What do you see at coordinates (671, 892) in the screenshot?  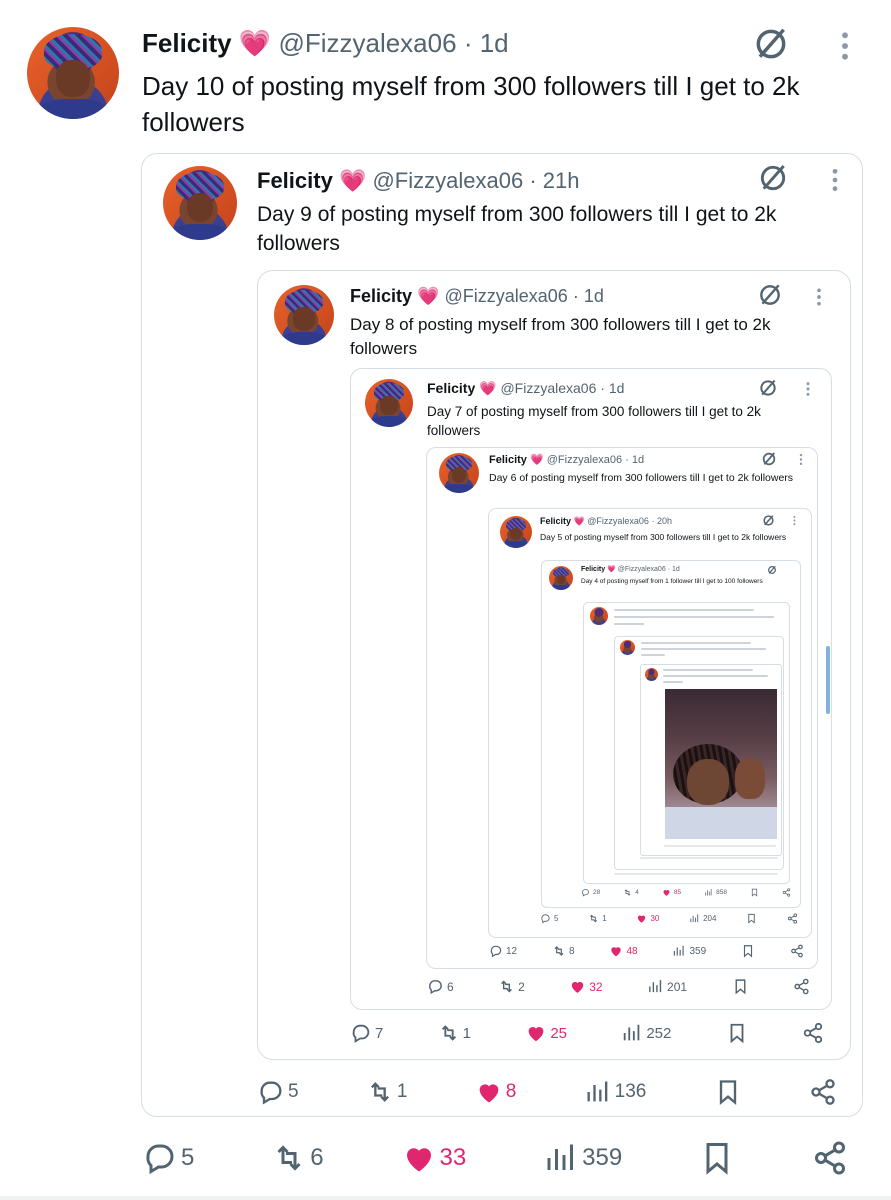 I see `like-button: 85` at bounding box center [671, 892].